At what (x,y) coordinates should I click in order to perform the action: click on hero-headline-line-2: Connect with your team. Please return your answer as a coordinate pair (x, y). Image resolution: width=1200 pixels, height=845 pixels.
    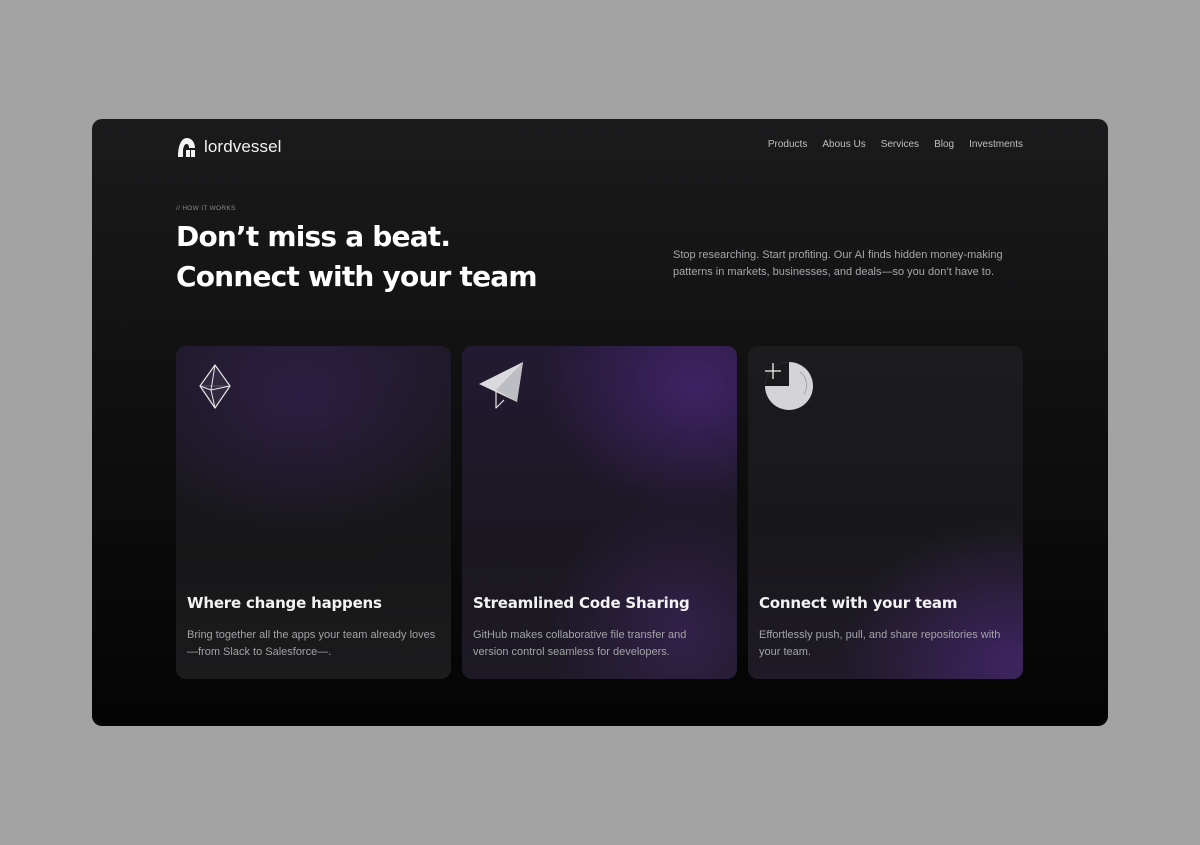
    Looking at the image, I should click on (357, 276).